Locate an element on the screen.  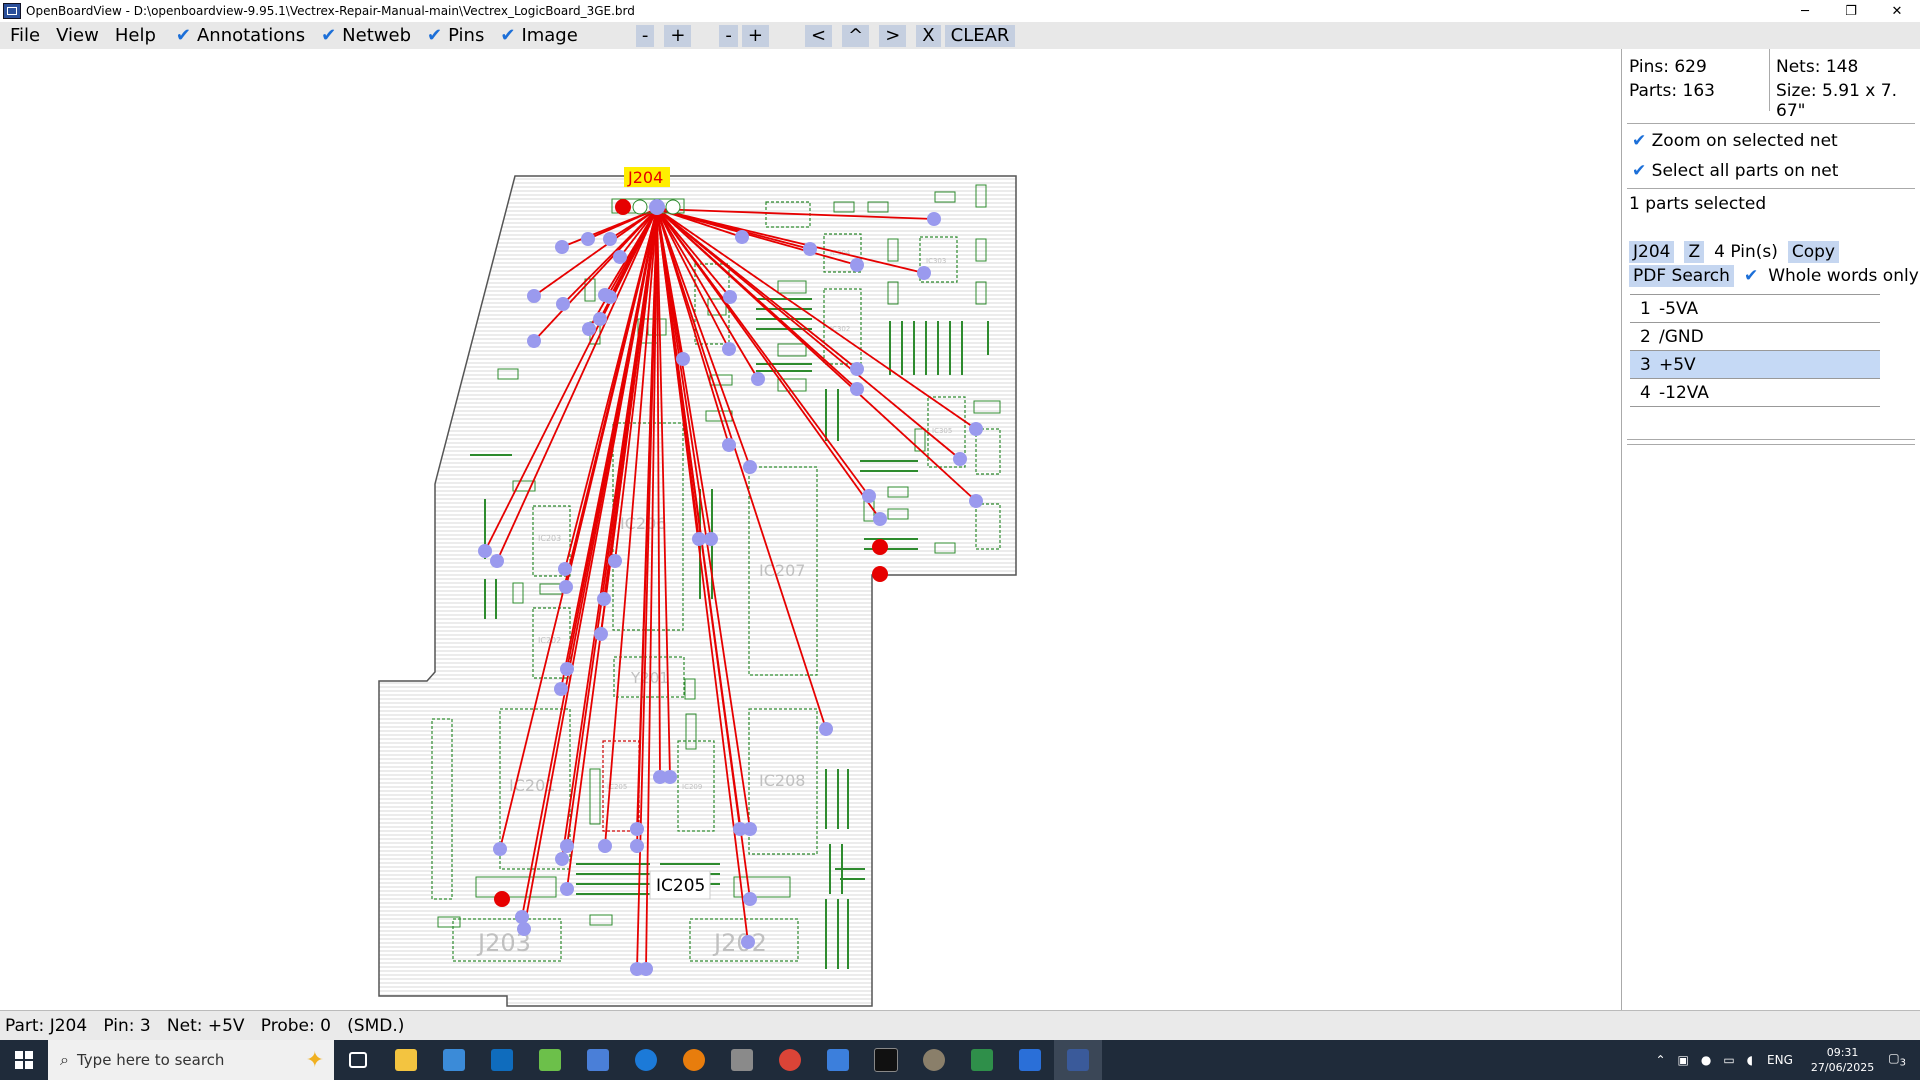
nav-x-button: X is located at coordinates (928, 35).